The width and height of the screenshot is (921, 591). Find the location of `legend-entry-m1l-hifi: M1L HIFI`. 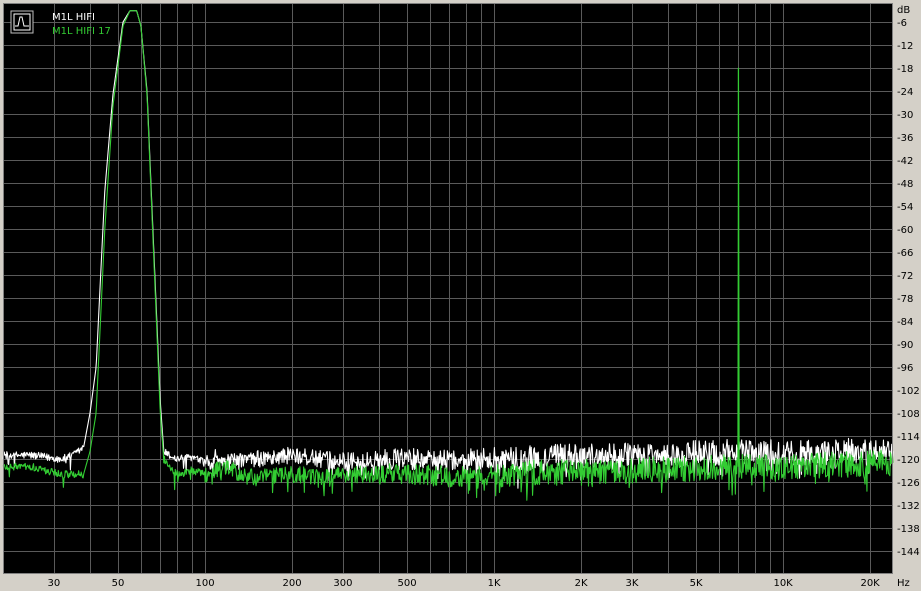

legend-entry-m1l-hifi: M1L HIFI is located at coordinates (73, 17).